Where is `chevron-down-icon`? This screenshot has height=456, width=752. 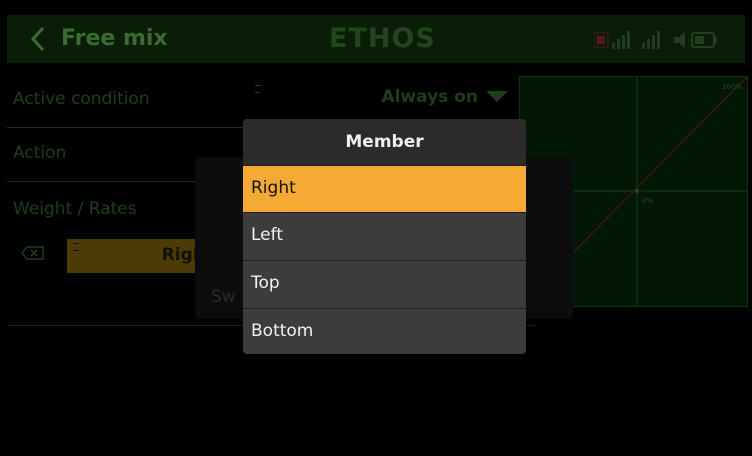
chevron-down-icon is located at coordinates (497, 96).